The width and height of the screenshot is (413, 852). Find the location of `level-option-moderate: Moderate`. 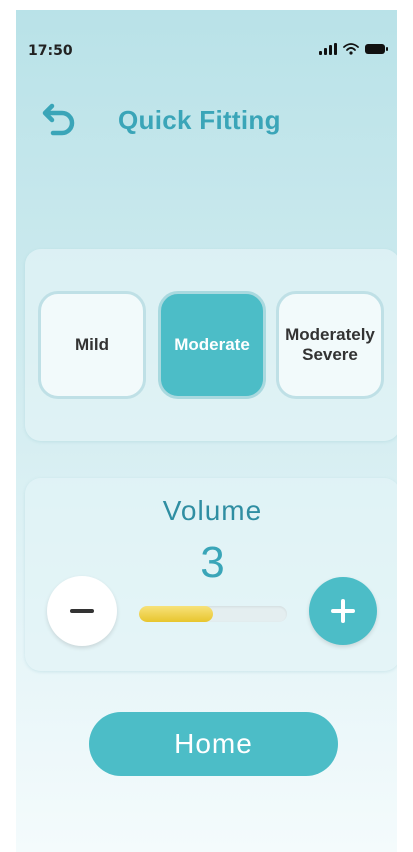

level-option-moderate: Moderate is located at coordinates (212, 345).